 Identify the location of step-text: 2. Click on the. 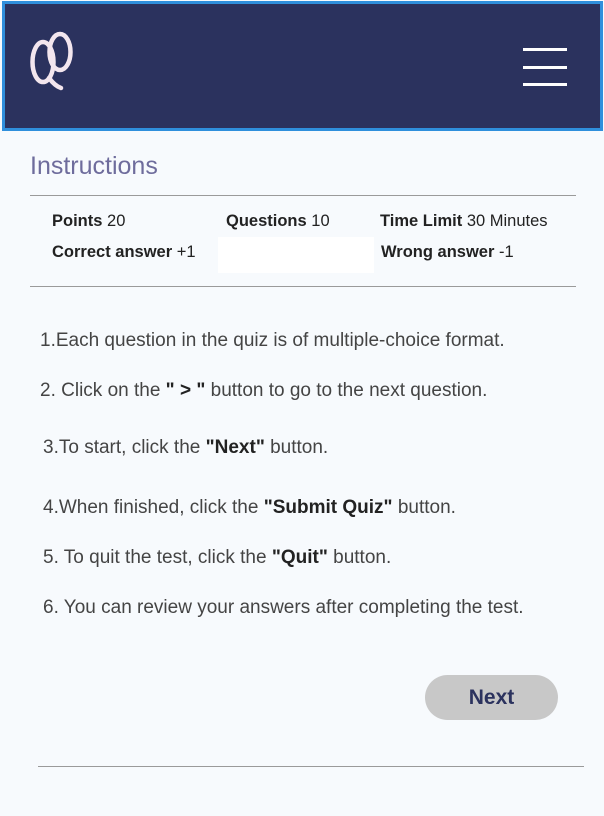
(103, 390).